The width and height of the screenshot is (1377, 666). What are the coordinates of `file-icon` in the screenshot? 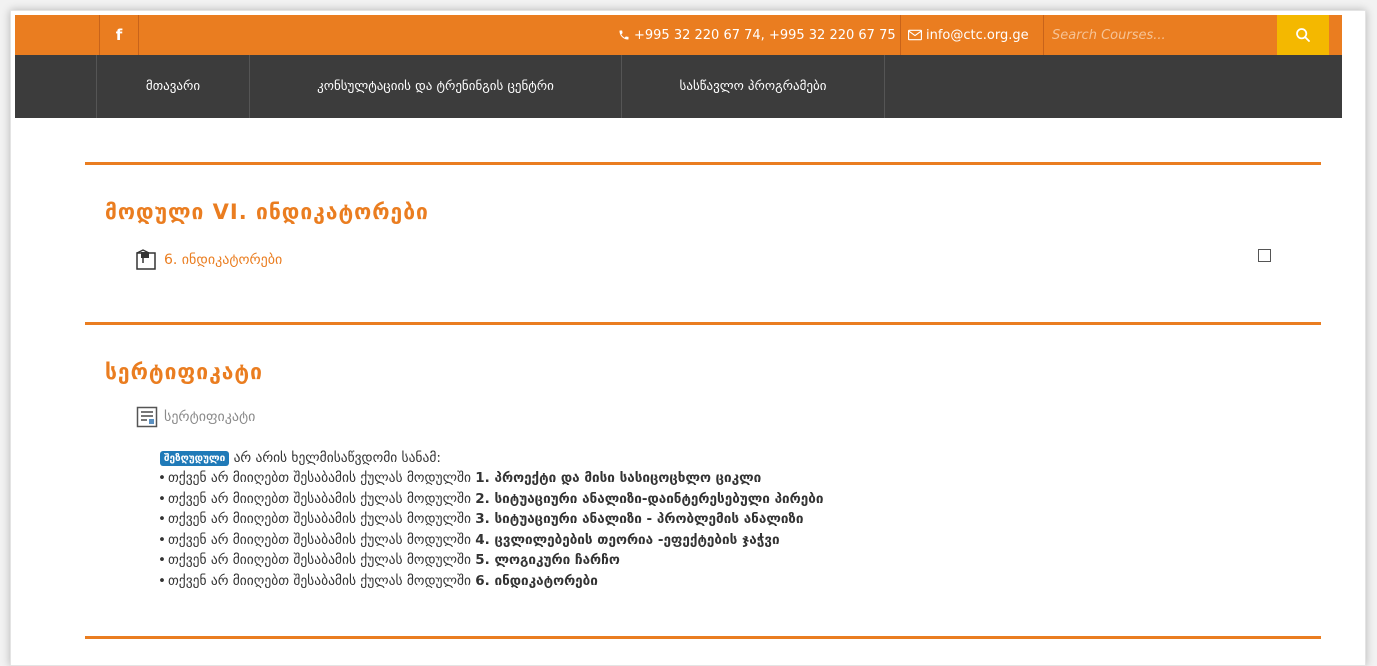 It's located at (146, 259).